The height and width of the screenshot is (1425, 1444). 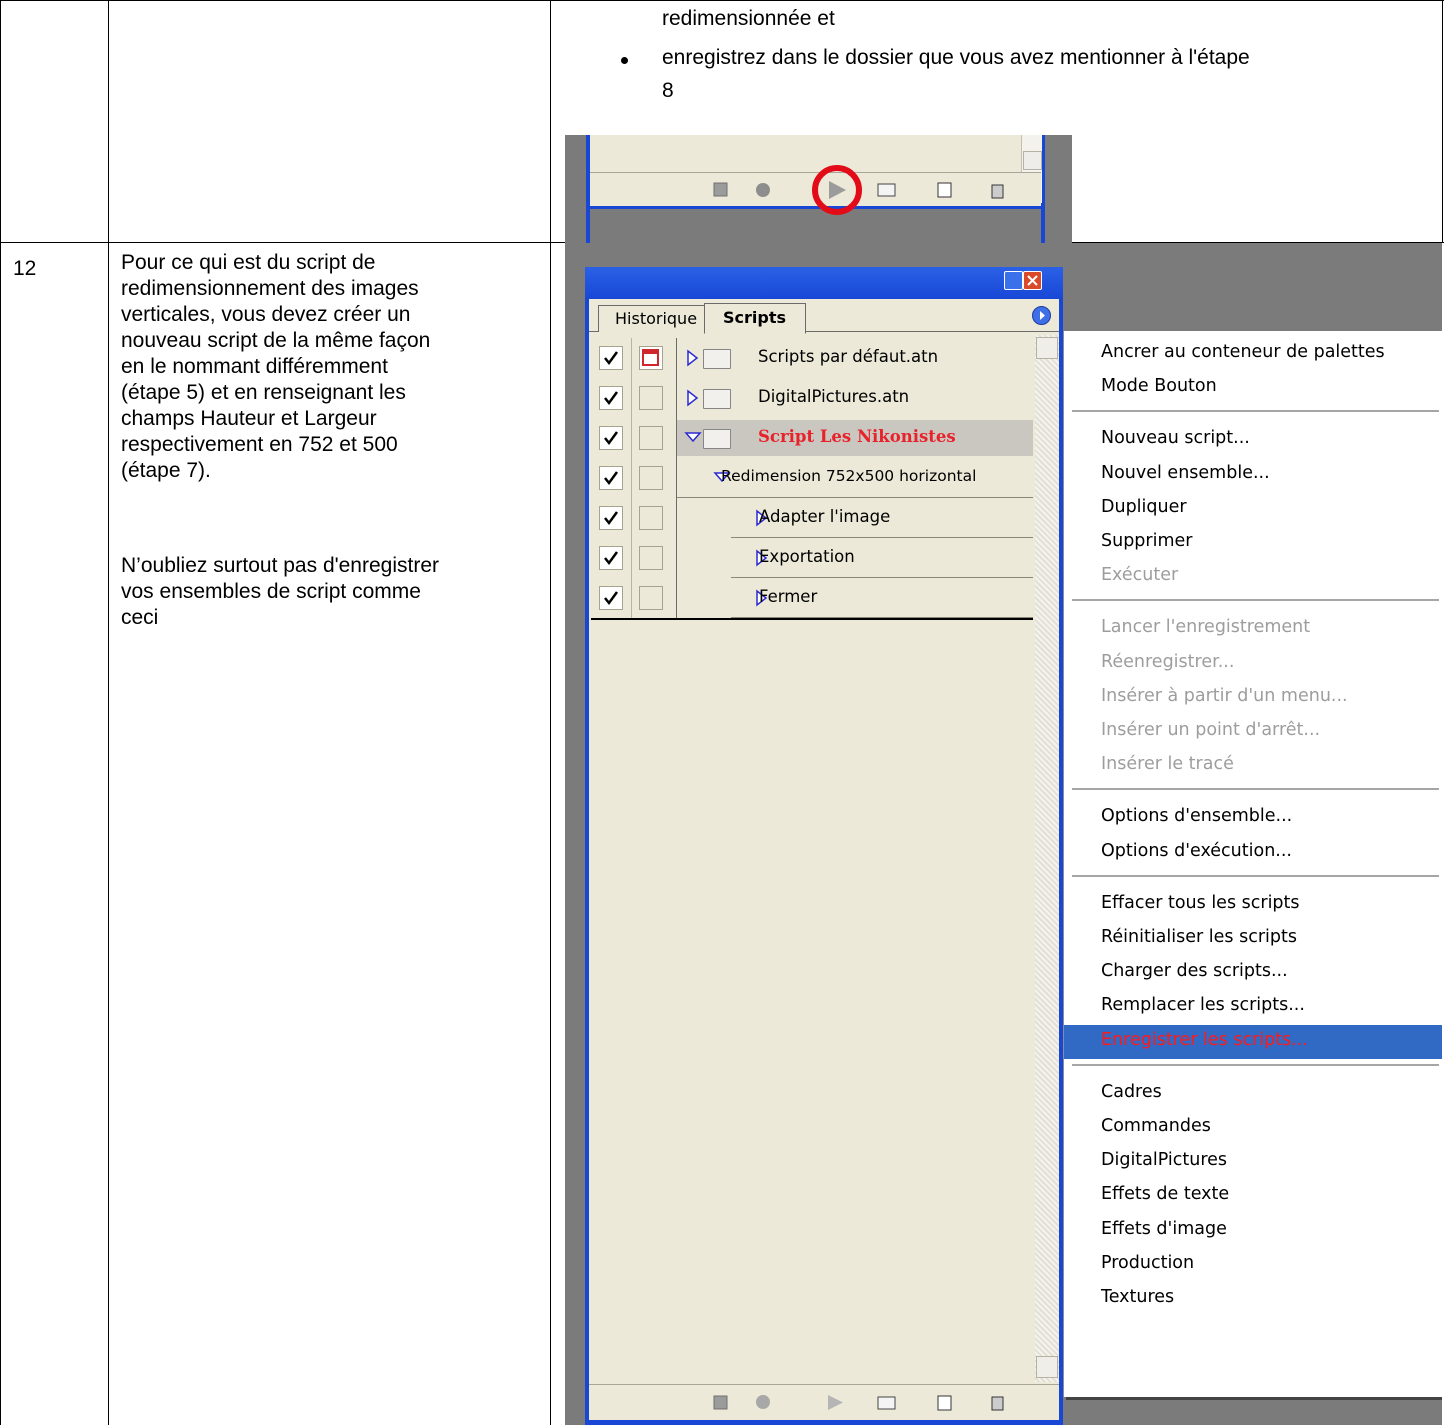 I want to click on minimize-button, so click(x=1013, y=280).